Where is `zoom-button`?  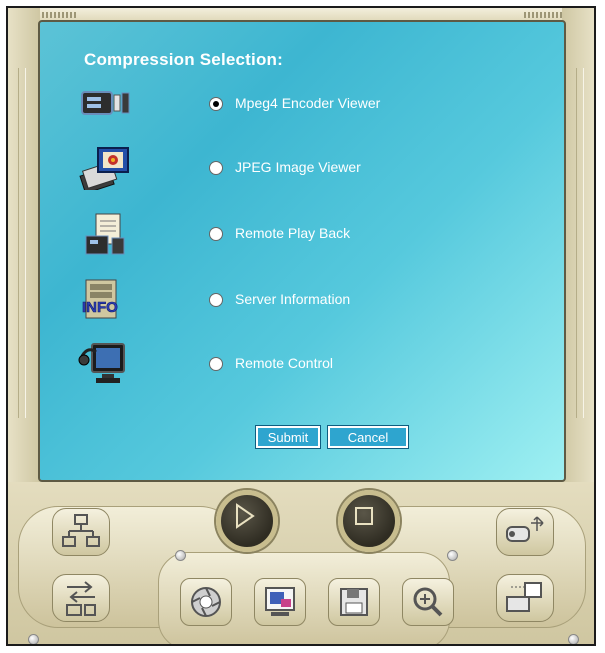
zoom-button is located at coordinates (428, 602).